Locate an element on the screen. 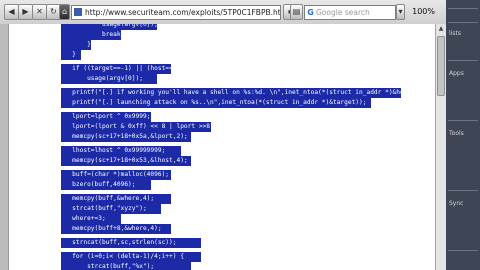 Image resolution: width=480 pixels, height=270 pixels. zoom-level: 100% is located at coordinates (420, 11).